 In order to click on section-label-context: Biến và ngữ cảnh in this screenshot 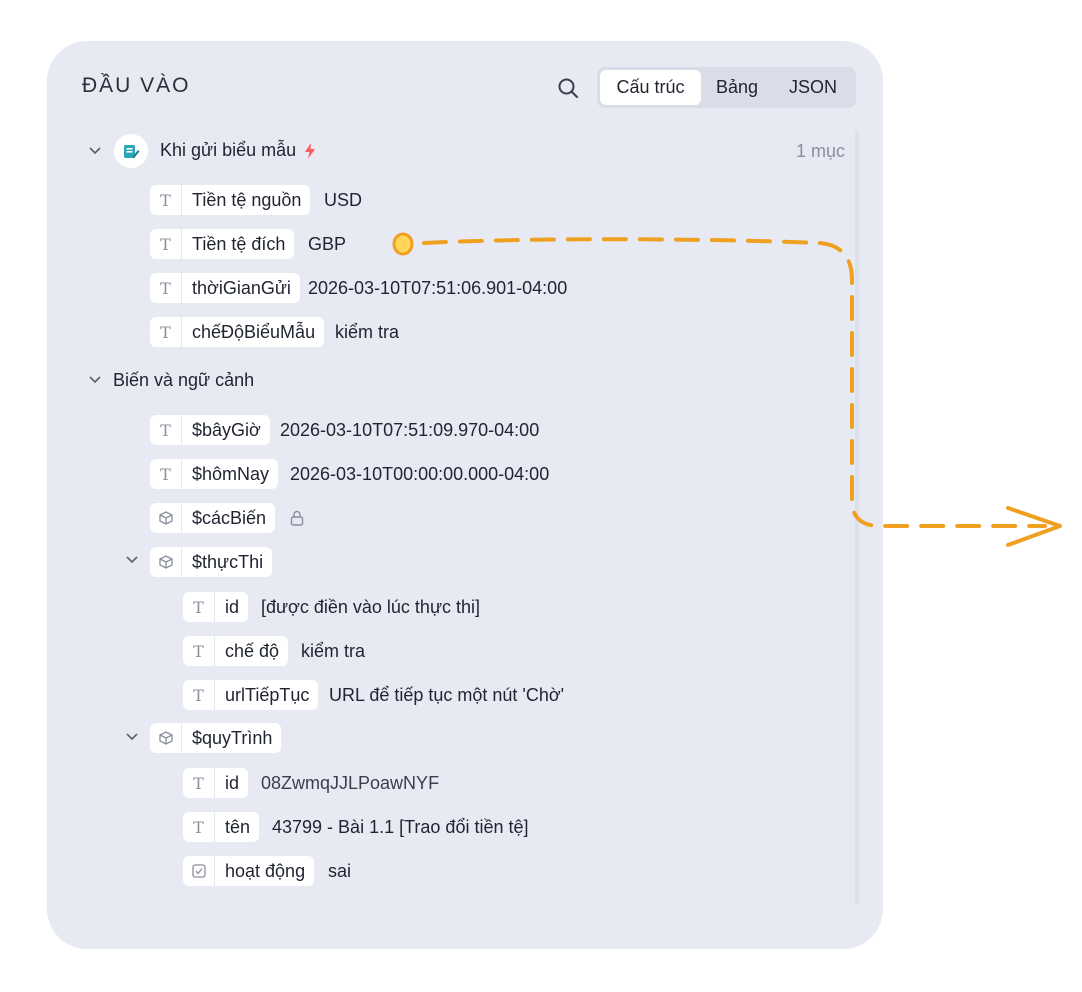, I will do `click(183, 380)`.